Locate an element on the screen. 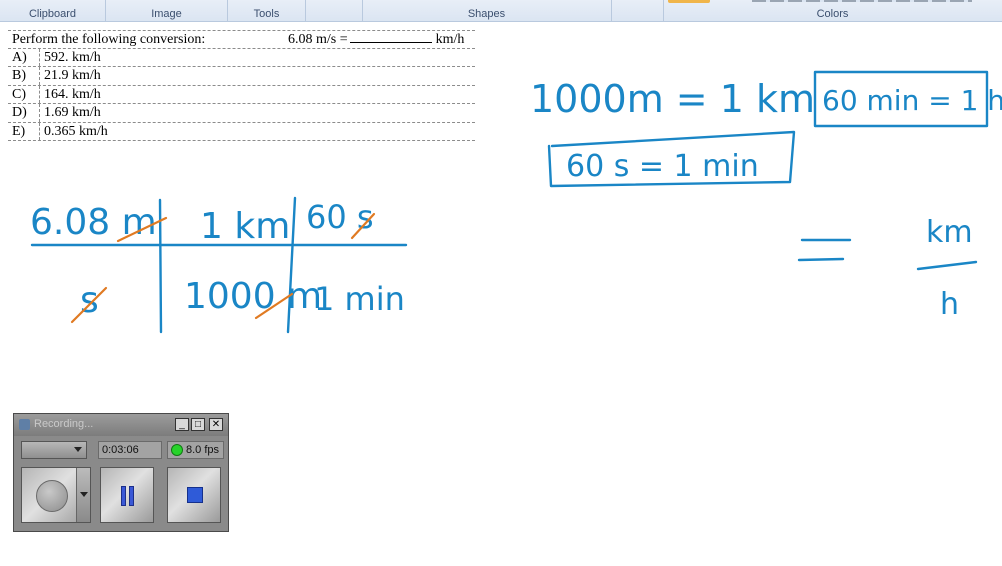 Image resolution: width=1002 pixels, height=566 pixels. screen-recorder-window: Recording... _ □ ✕ 0:03:06 8.0 fps is located at coordinates (121, 472).